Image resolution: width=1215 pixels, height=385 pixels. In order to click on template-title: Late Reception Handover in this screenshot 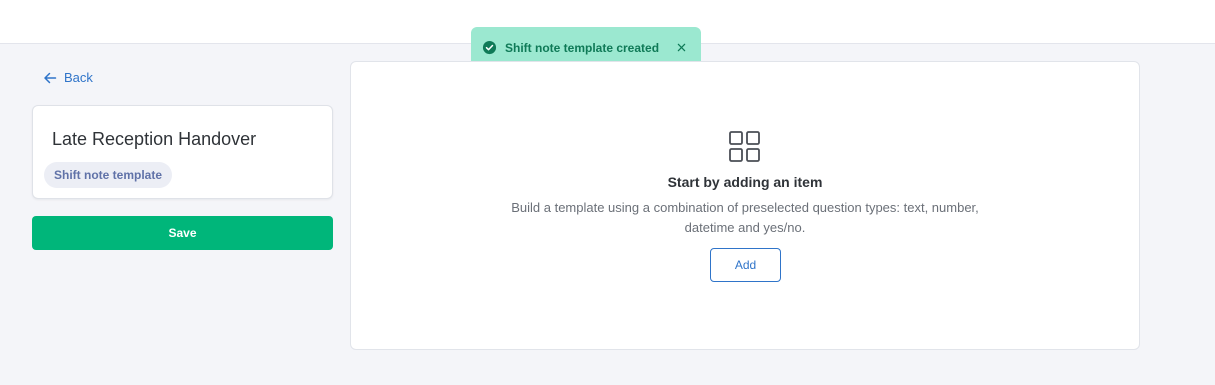, I will do `click(154, 139)`.